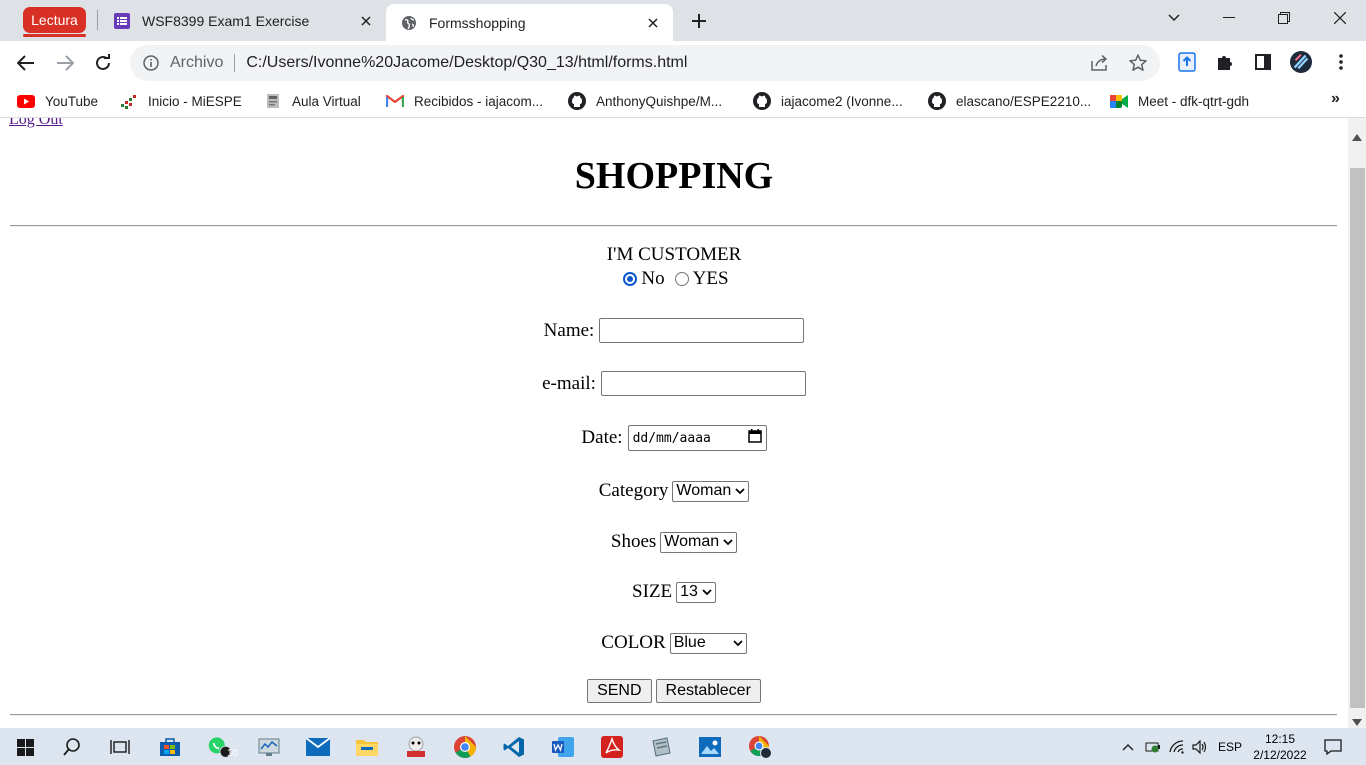 The width and height of the screenshot is (1366, 765). I want to click on date-placeholder: dd/mm/aaaa, so click(671, 438).